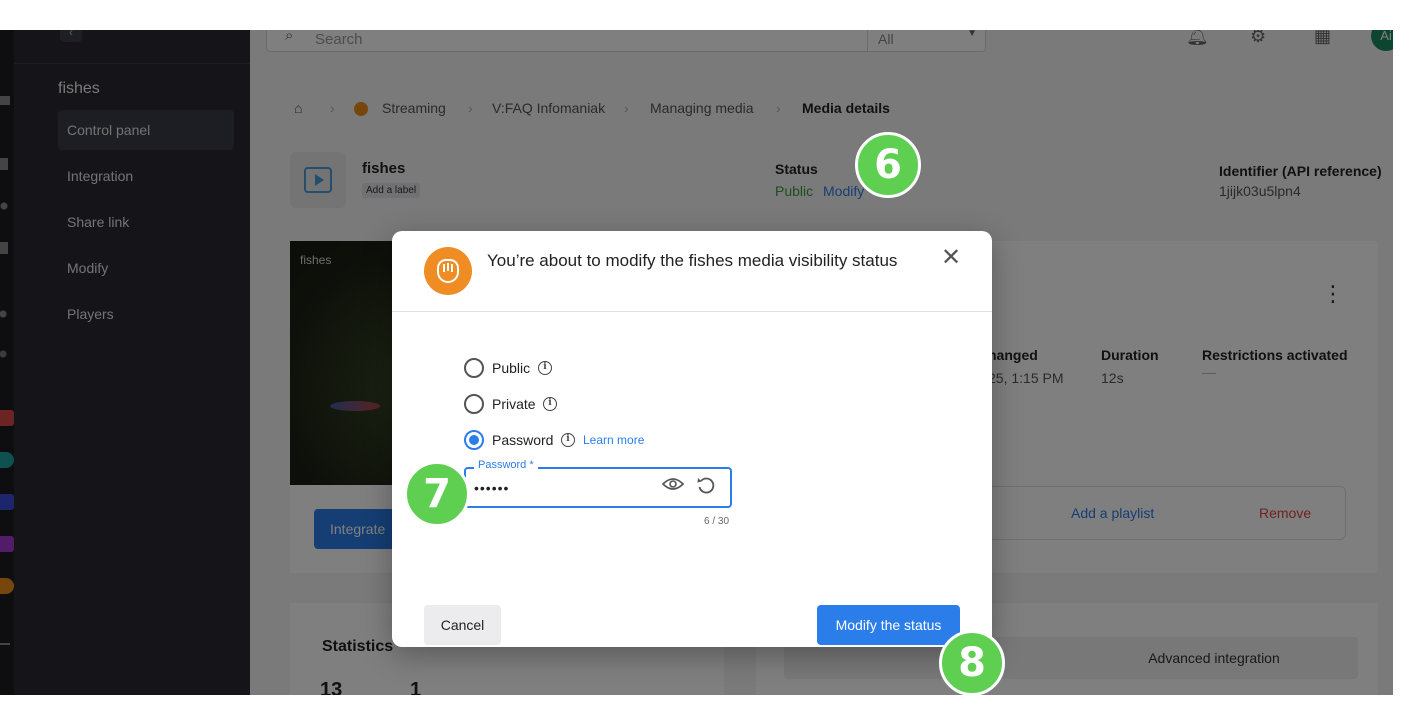 The image size is (1423, 725). Describe the element at coordinates (474, 440) in the screenshot. I see `radio-password` at that location.